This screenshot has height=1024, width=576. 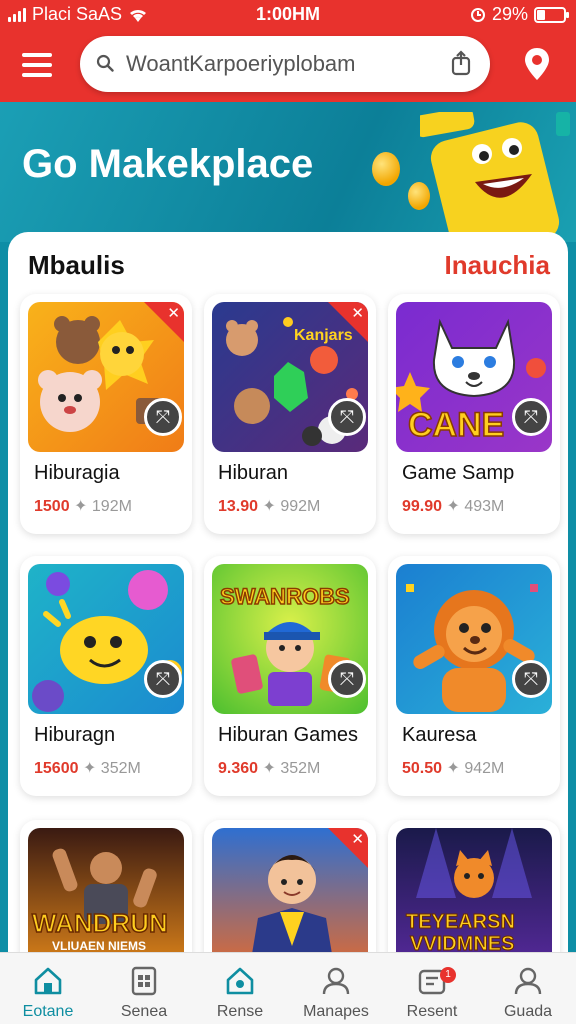 I want to click on nav-item-senea: Senea, so click(x=144, y=988).